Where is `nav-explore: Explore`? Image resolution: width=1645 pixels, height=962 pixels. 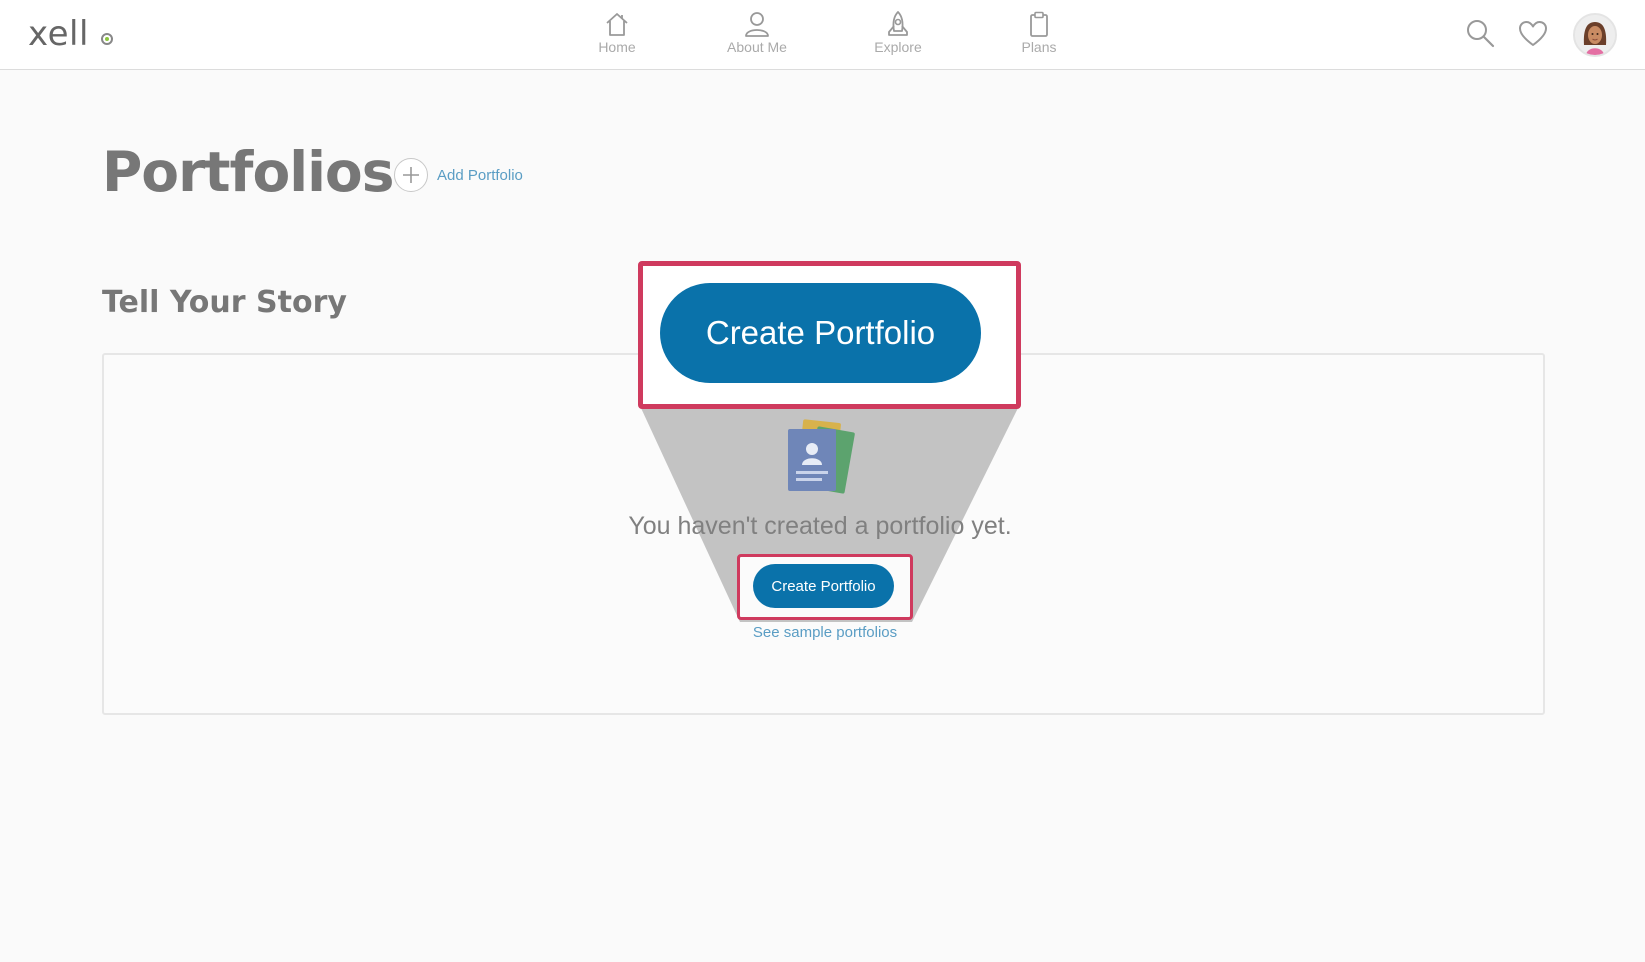 nav-explore: Explore is located at coordinates (898, 36).